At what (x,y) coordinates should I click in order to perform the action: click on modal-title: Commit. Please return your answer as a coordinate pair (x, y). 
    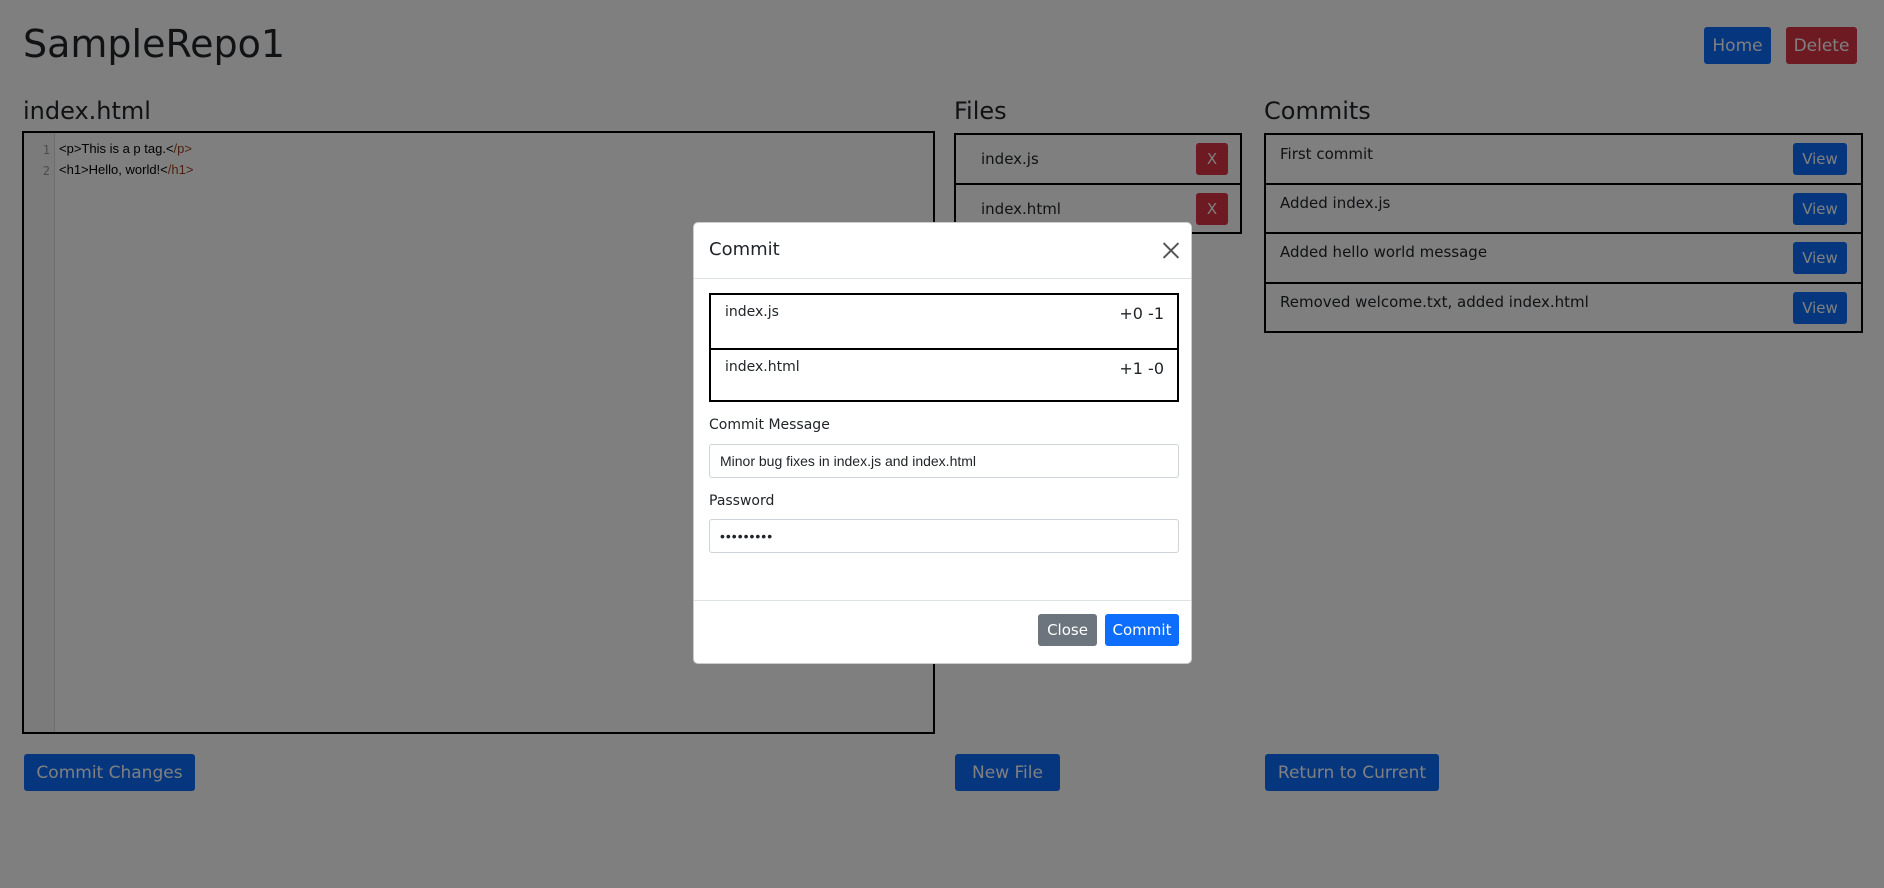
    Looking at the image, I should click on (744, 249).